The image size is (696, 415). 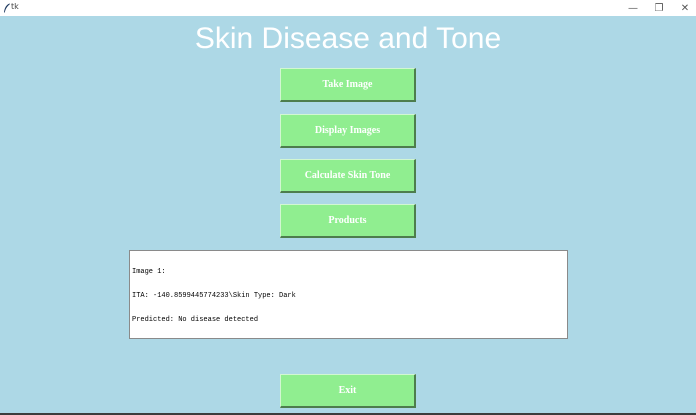 I want to click on feather-icon, so click(x=7, y=8).